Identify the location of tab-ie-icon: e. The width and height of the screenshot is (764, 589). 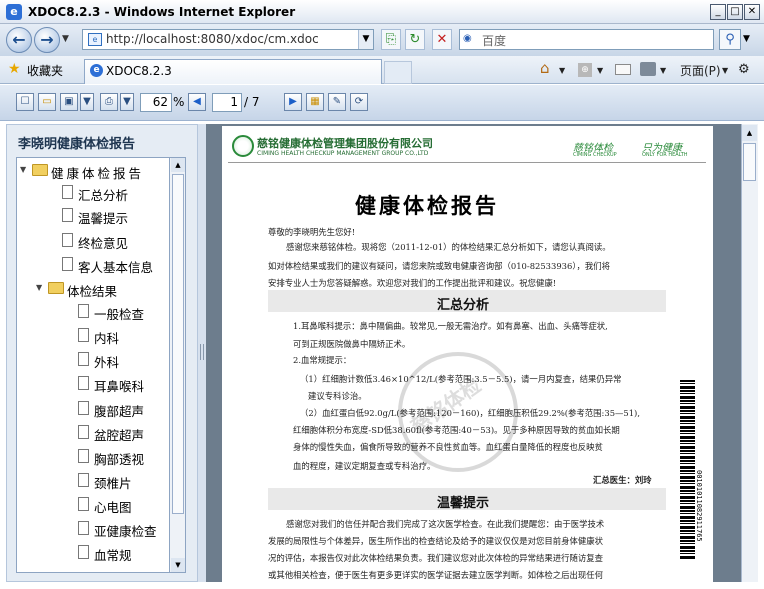
(96, 70).